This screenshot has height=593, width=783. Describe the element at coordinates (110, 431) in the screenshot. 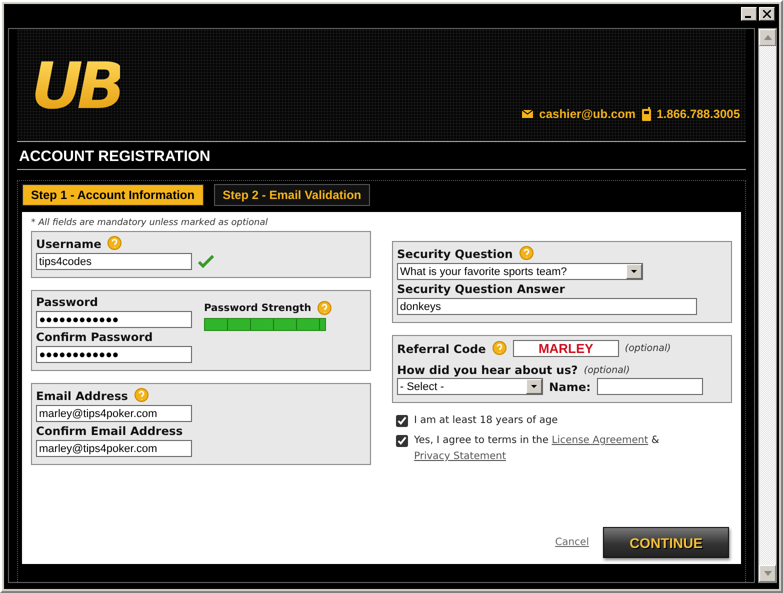

I see `confirm-email-label: Confirm Email Address` at that location.